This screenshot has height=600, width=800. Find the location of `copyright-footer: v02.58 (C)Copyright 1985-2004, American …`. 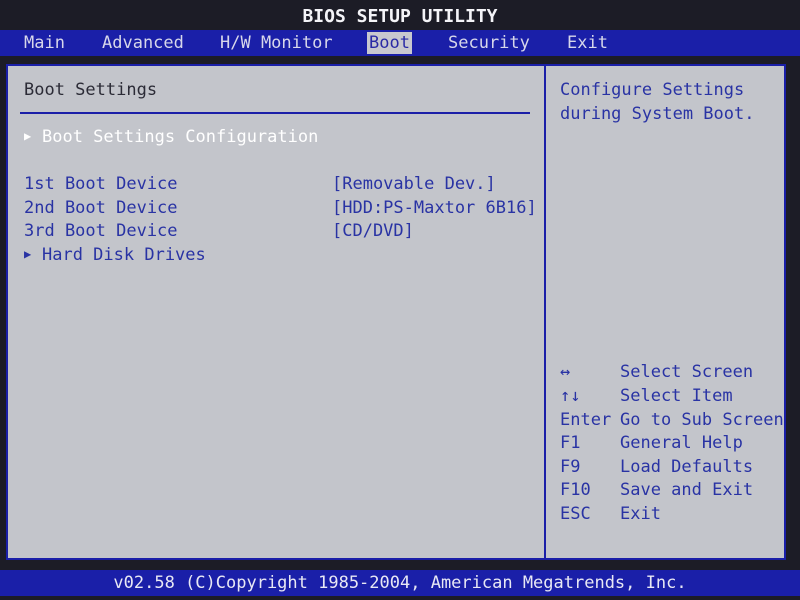

copyright-footer: v02.58 (C)Copyright 1985-2004, American … is located at coordinates (400, 583).